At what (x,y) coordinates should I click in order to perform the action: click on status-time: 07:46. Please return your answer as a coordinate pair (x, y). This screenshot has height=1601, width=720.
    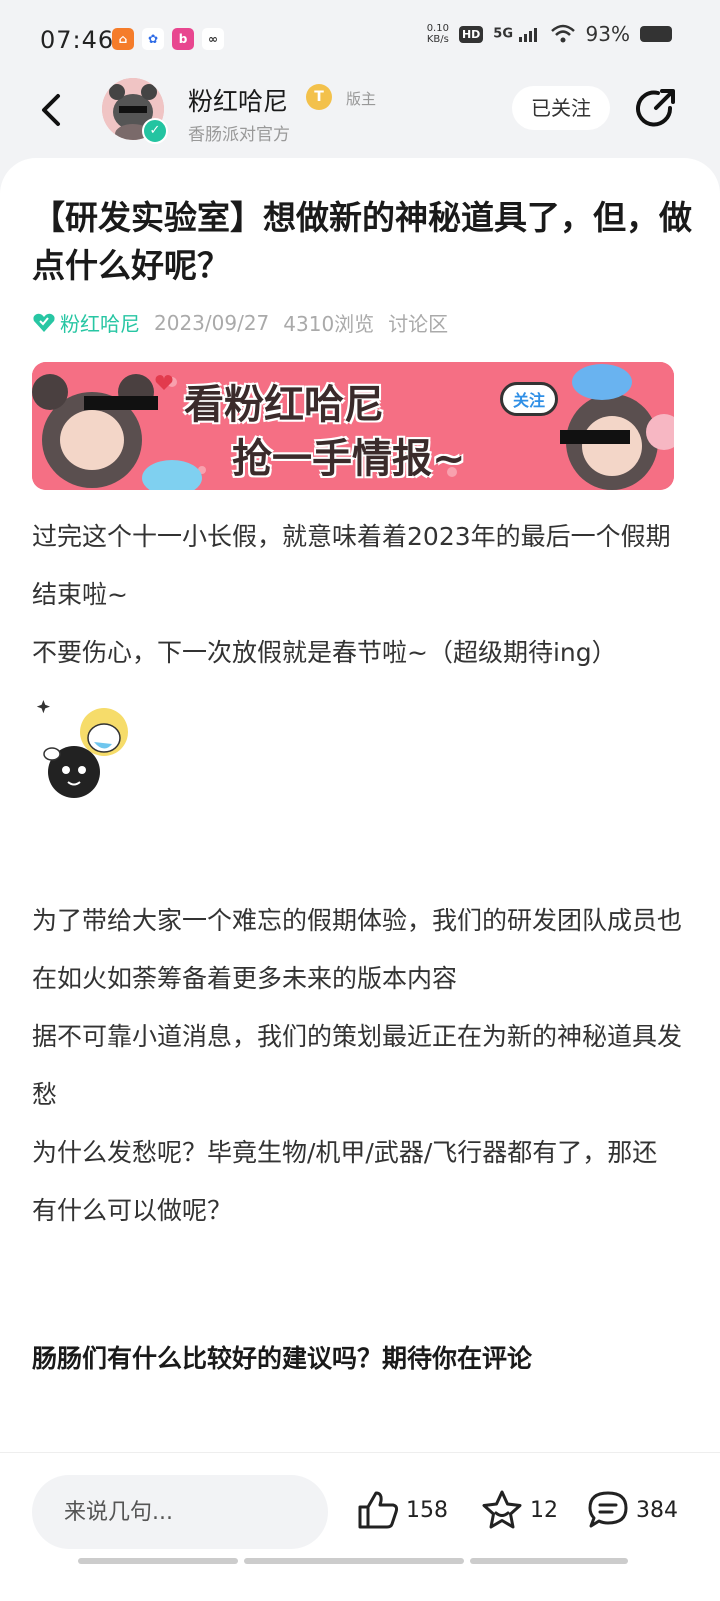
    Looking at the image, I should click on (77, 40).